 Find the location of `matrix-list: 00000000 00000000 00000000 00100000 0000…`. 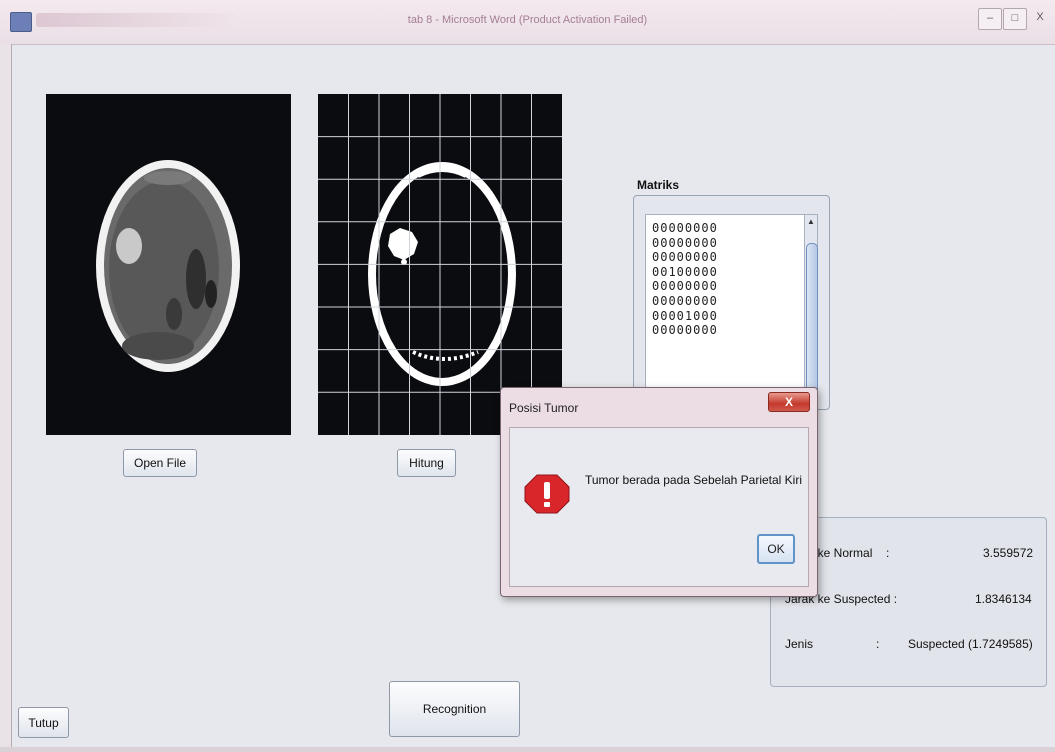

matrix-list: 00000000 00000000 00000000 00100000 0000… is located at coordinates (725, 304).